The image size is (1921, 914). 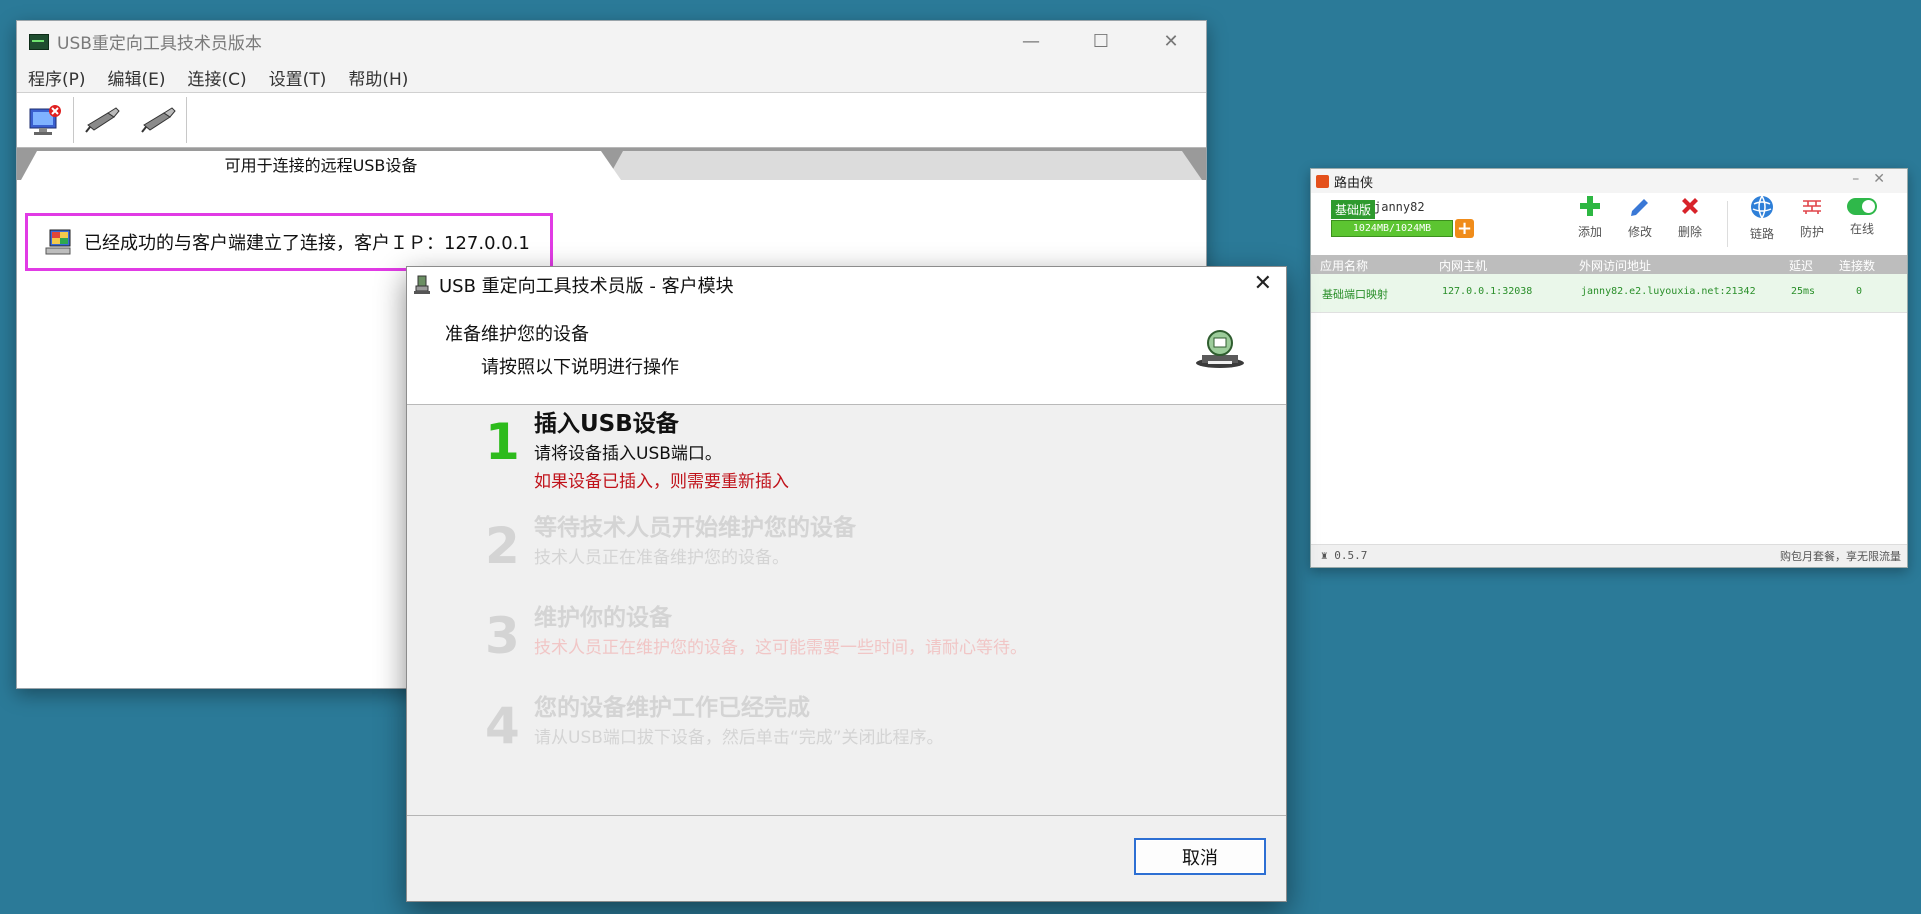 What do you see at coordinates (1353, 209) in the screenshot?
I see `plan-badge: 基础版` at bounding box center [1353, 209].